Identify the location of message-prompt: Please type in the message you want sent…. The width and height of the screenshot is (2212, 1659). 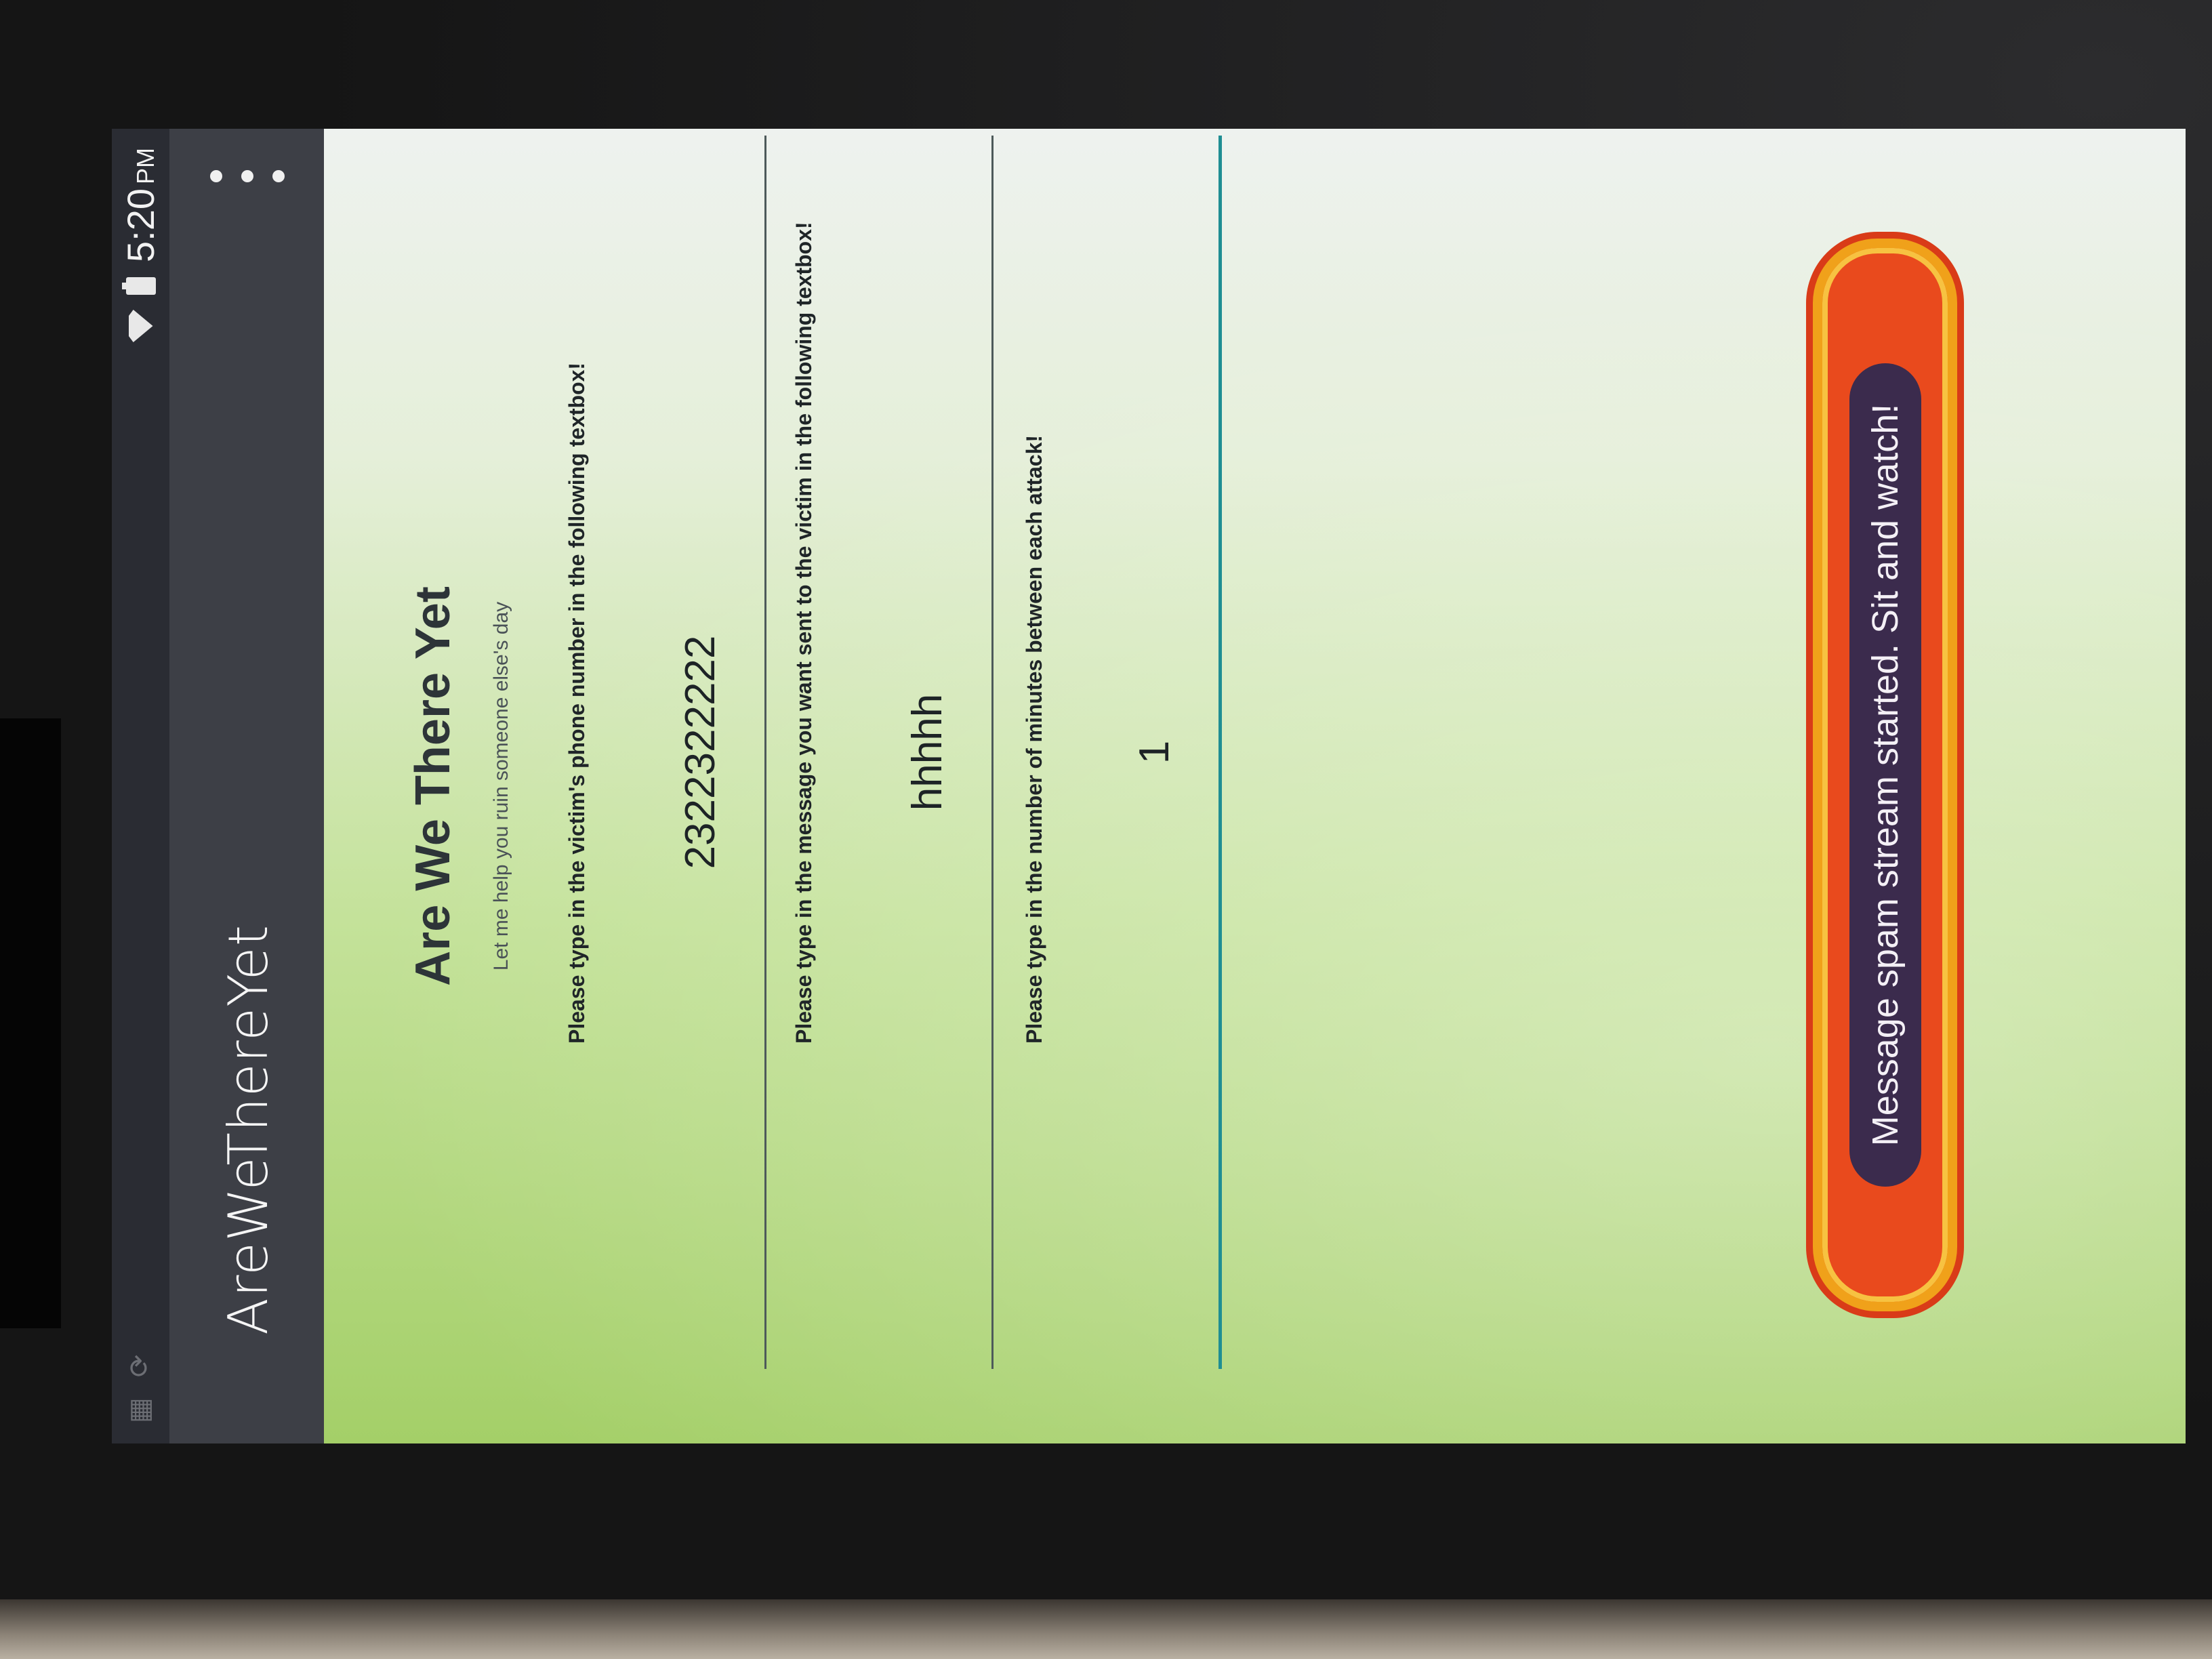
(804, 633).